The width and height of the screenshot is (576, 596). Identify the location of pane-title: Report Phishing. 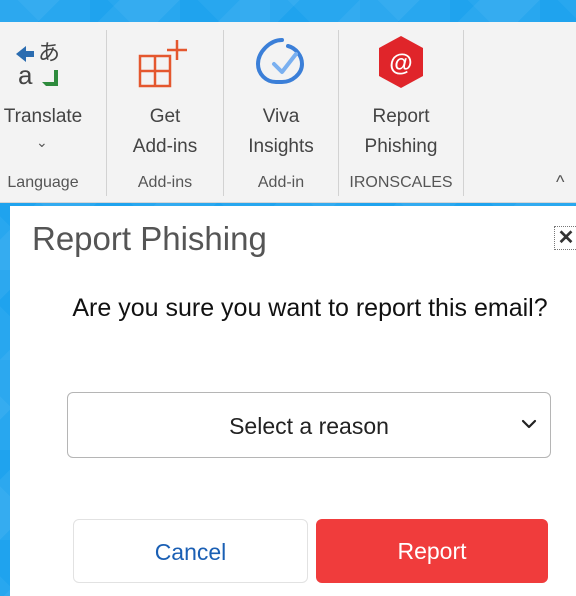
(149, 238).